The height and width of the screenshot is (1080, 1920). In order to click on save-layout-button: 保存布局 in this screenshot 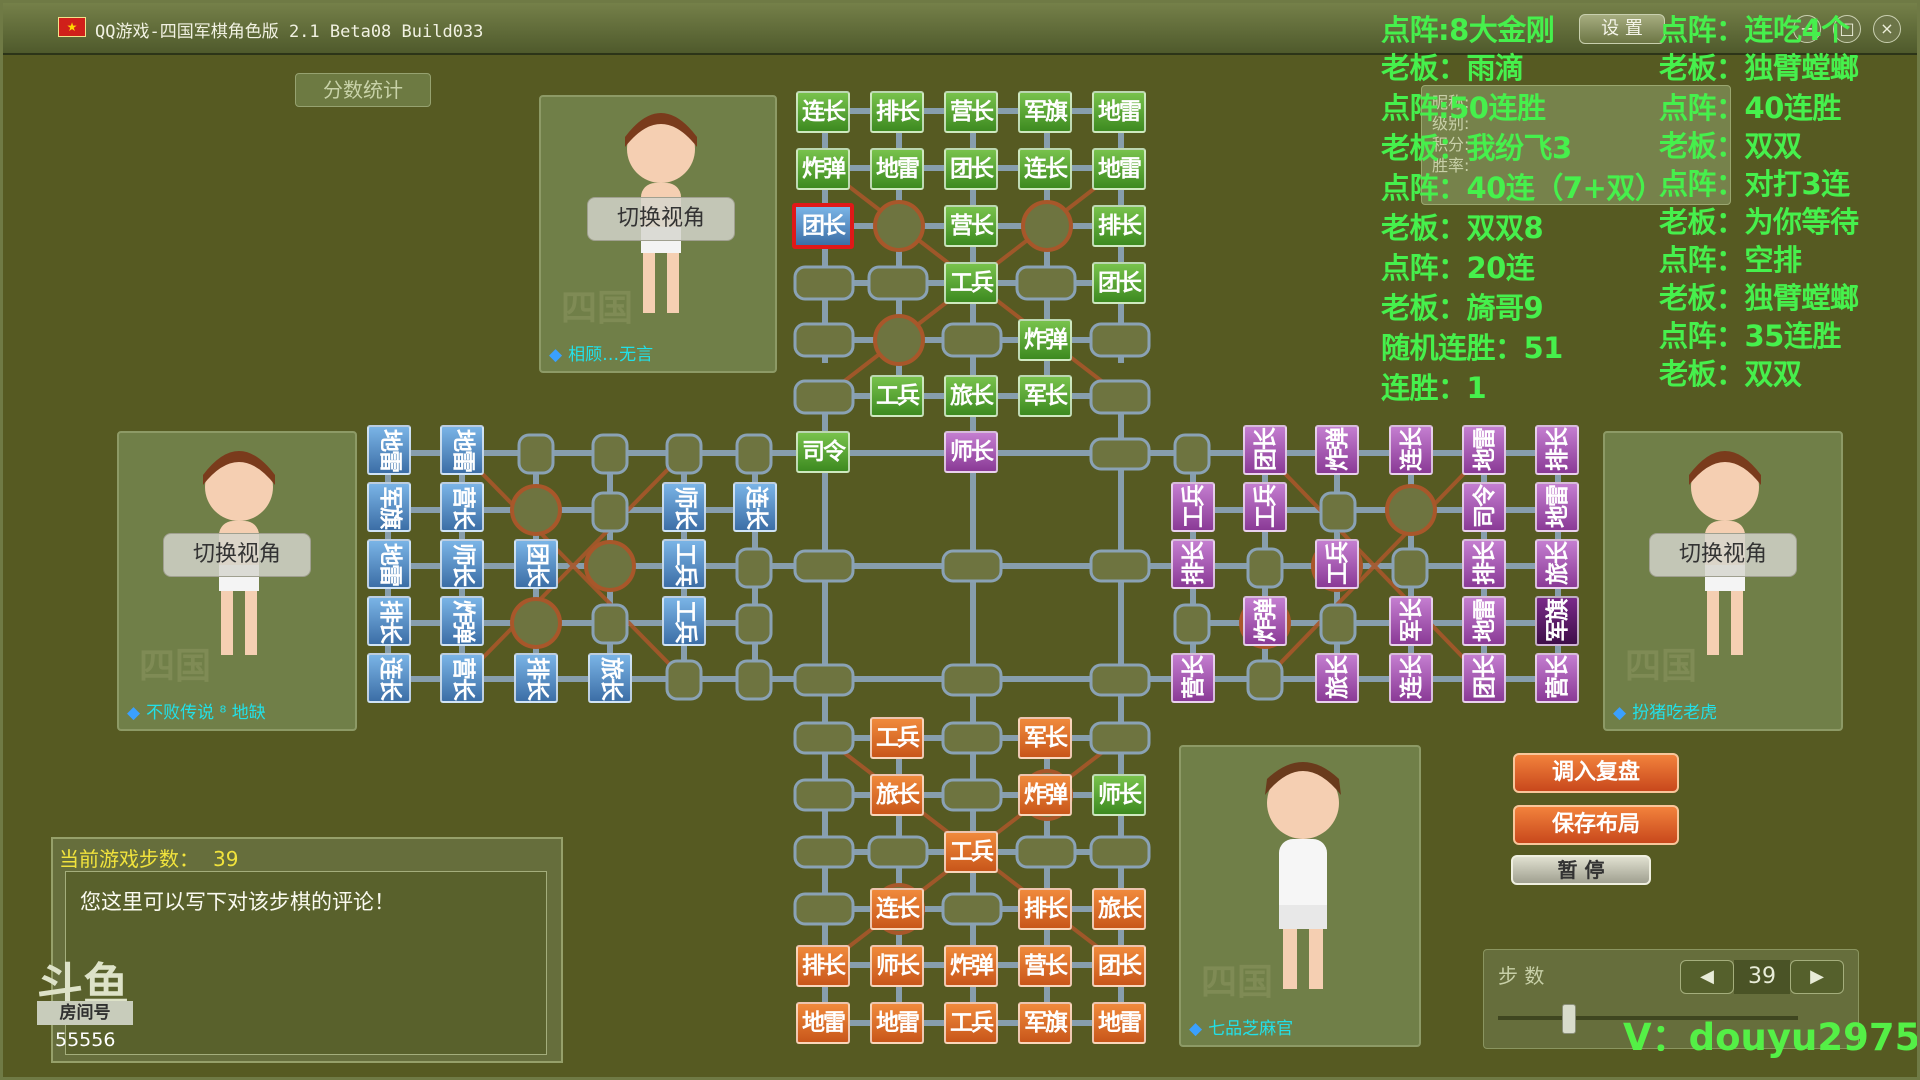, I will do `click(1596, 825)`.